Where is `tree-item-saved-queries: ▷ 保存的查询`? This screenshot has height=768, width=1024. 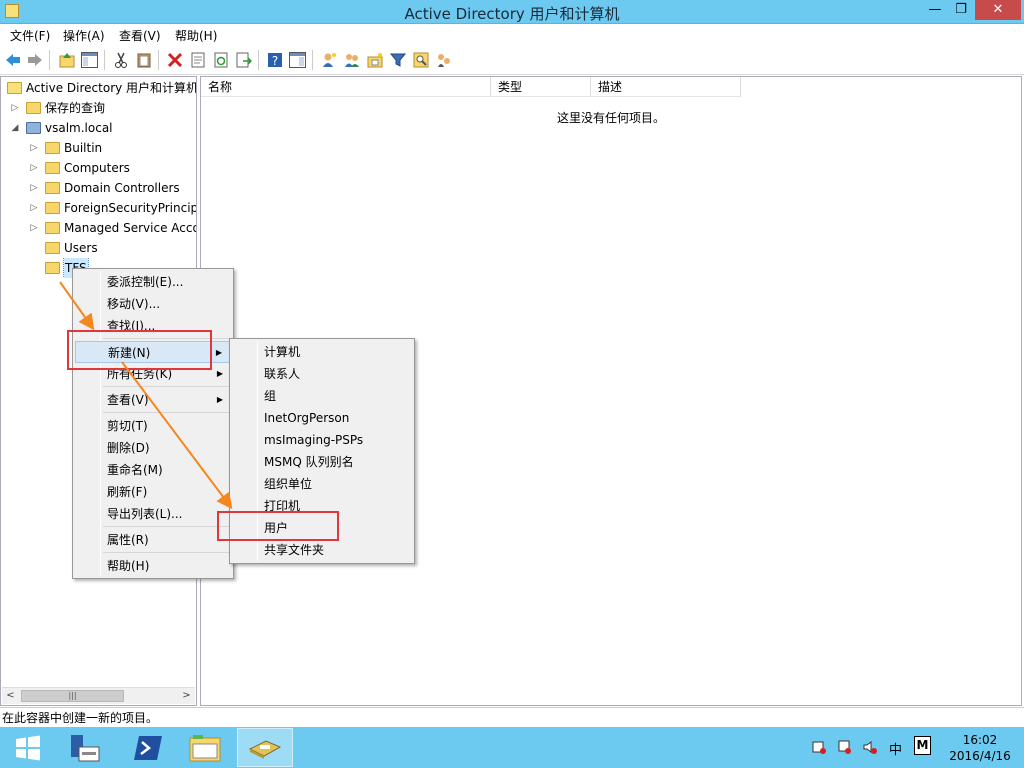
tree-item-saved-queries: ▷ 保存的查询 is located at coordinates (98, 108).